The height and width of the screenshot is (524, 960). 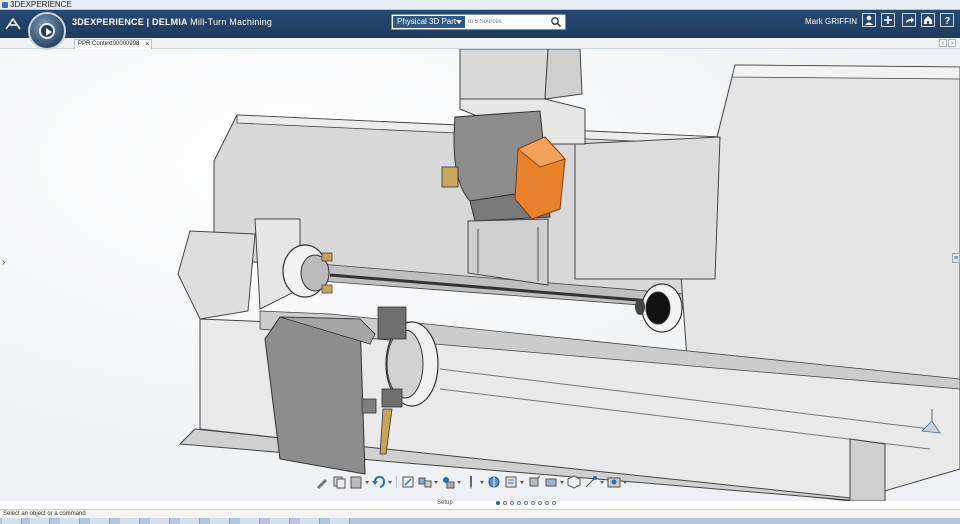 I want to click on paste-icon, so click(x=356, y=482).